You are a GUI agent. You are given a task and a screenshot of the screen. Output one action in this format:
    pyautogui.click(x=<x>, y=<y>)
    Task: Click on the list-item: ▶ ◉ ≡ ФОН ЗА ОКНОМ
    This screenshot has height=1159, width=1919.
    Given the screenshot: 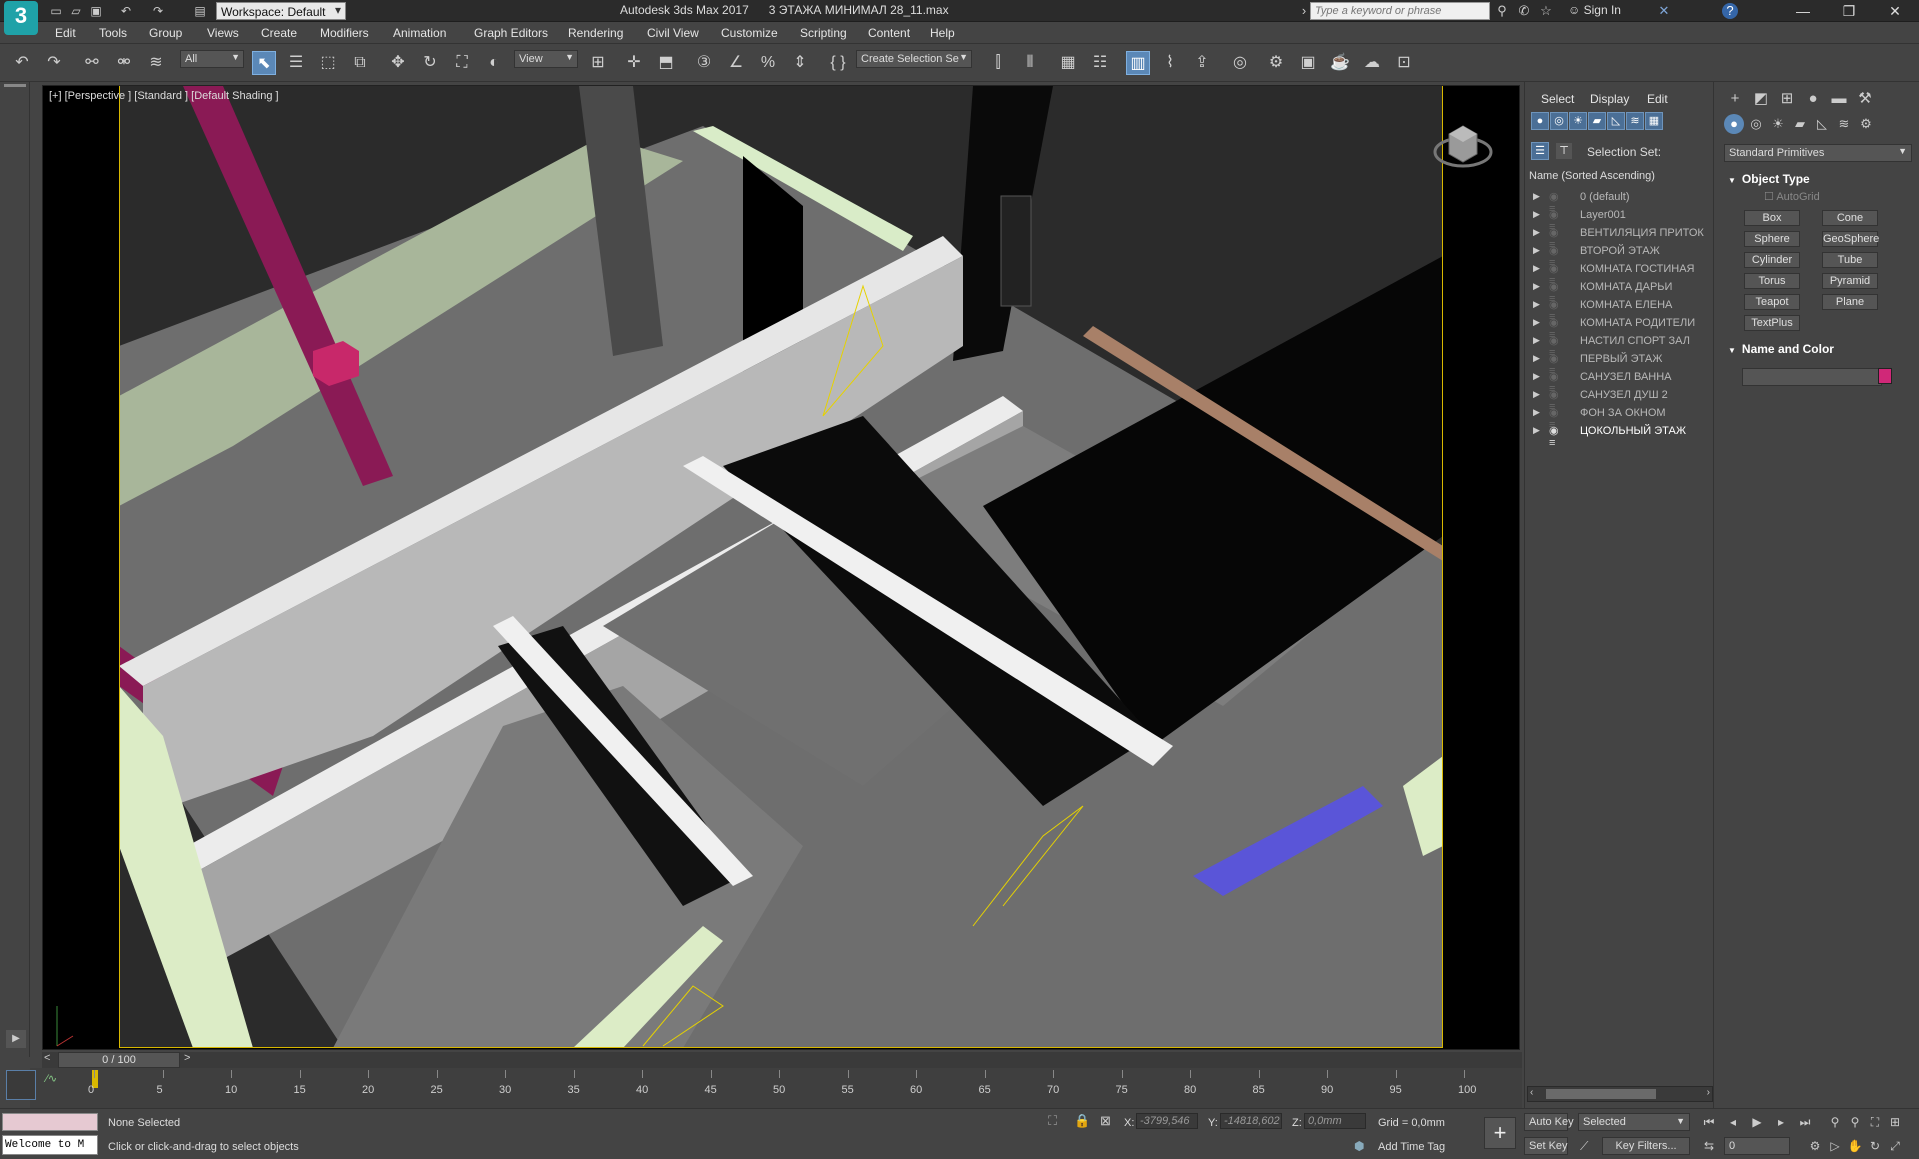 What is the action you would take?
    pyautogui.click(x=1619, y=417)
    